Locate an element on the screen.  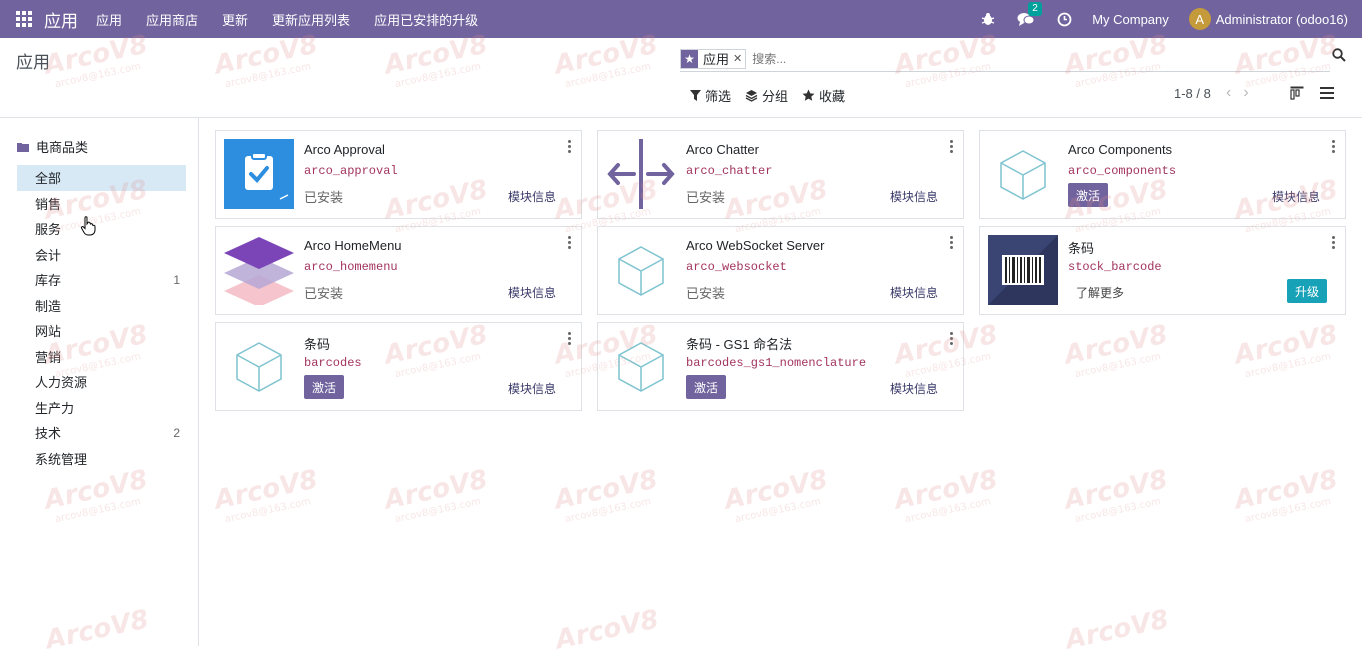
category-item-hr: 人力资源 is located at coordinates (101, 382).